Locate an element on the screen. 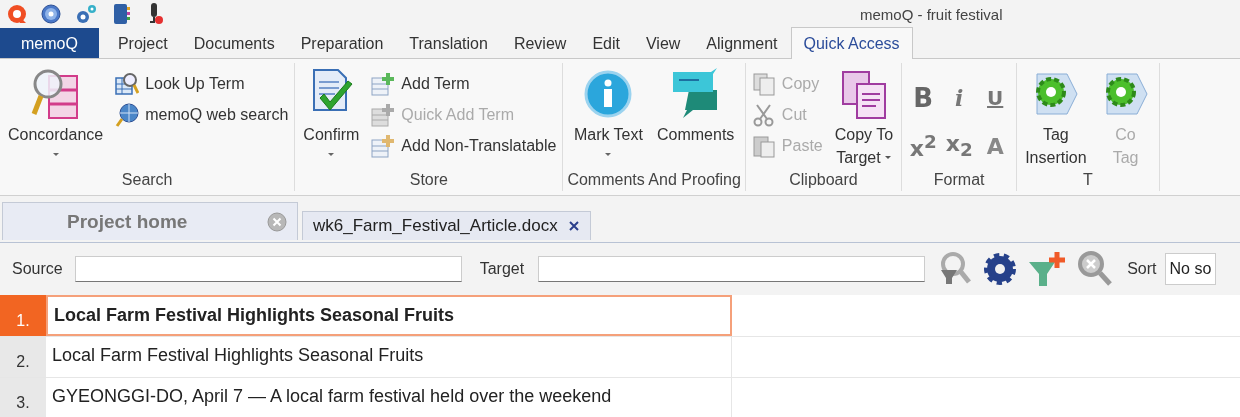 The width and height of the screenshot is (1240, 417). document-tab: Project home is located at coordinates (150, 221).